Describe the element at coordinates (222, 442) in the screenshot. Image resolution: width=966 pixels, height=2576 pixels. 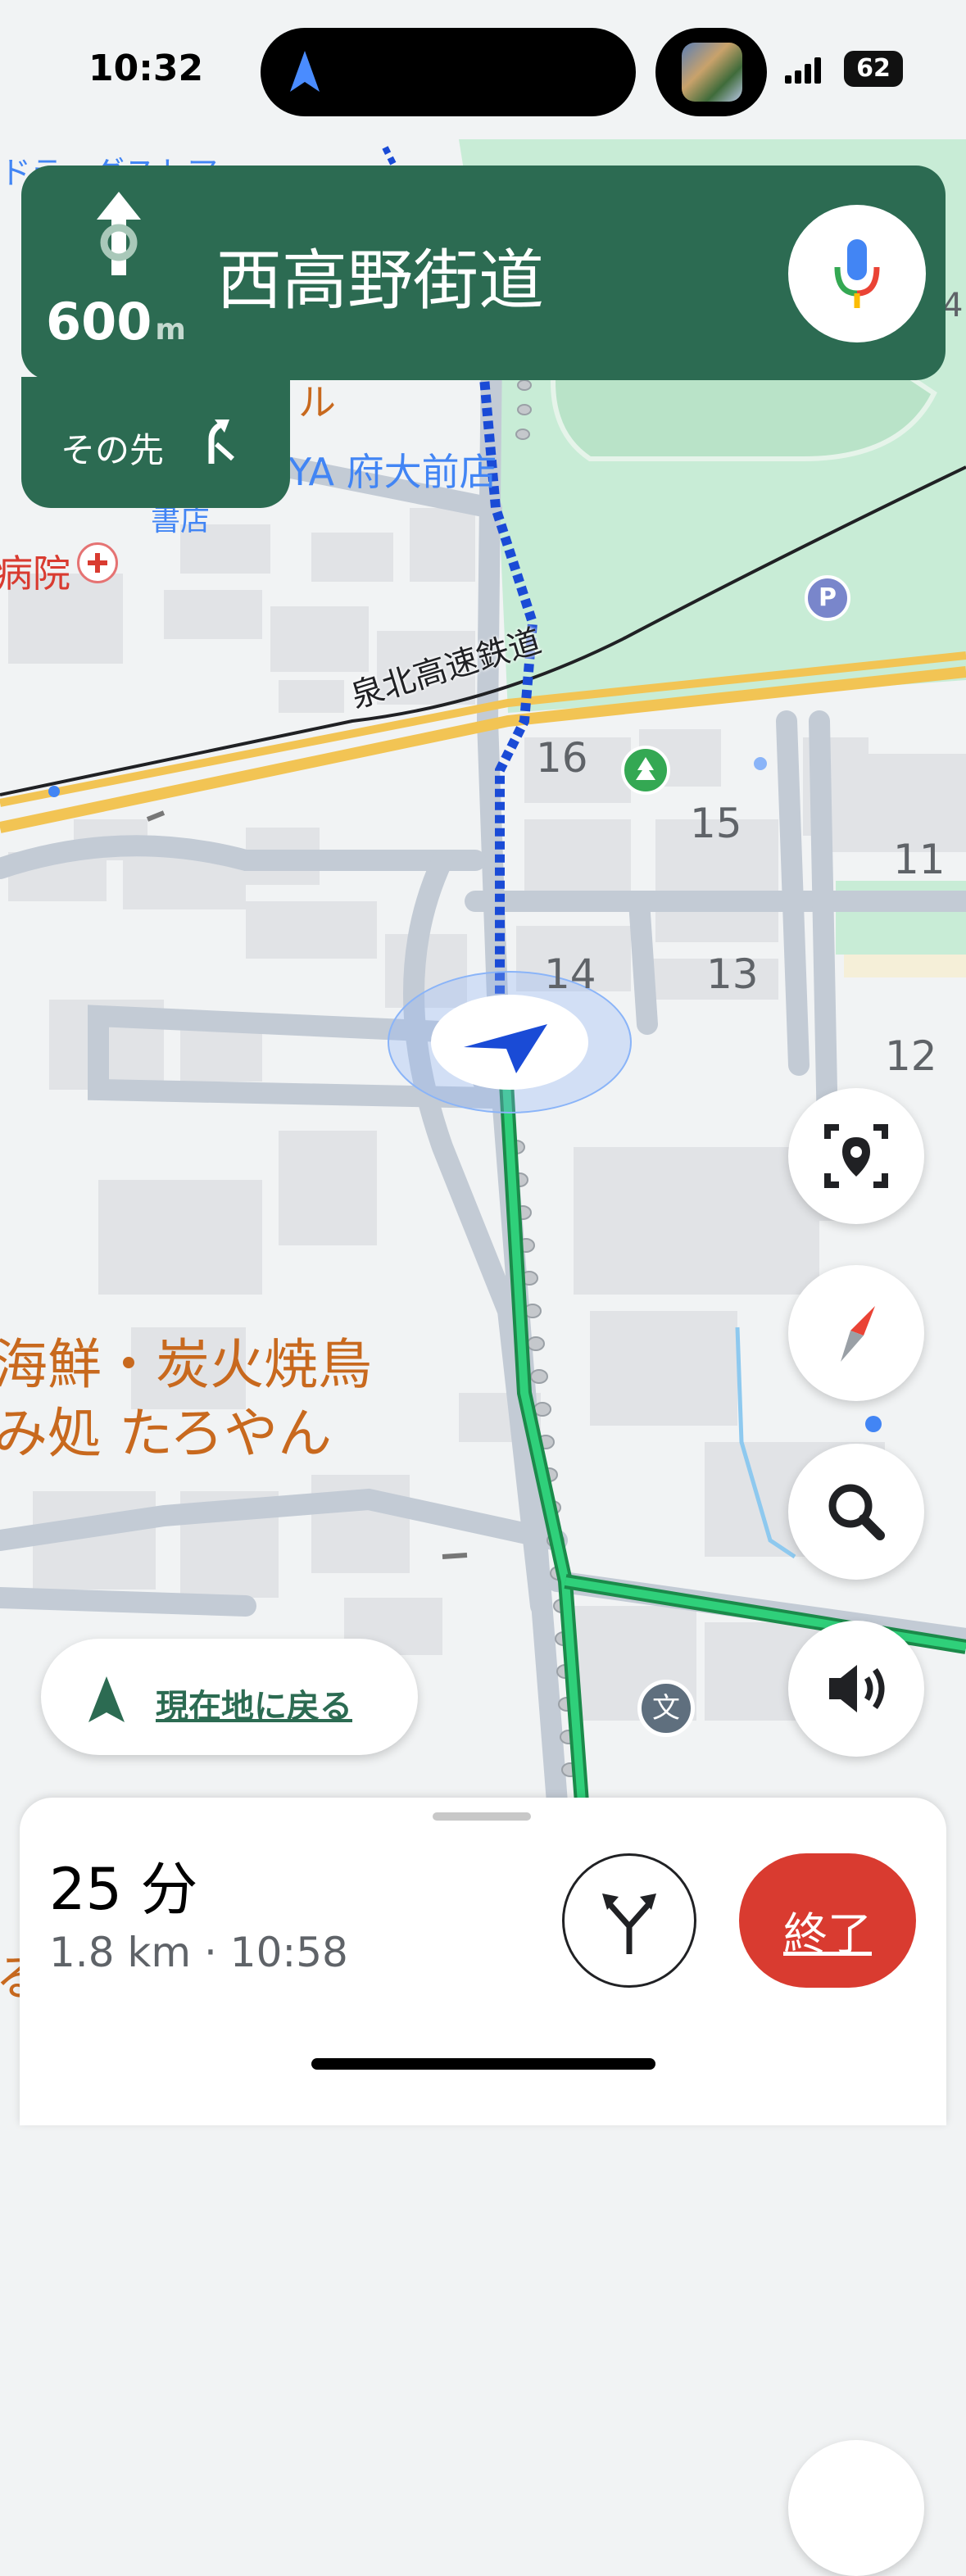
I see `turn-right-icon` at that location.